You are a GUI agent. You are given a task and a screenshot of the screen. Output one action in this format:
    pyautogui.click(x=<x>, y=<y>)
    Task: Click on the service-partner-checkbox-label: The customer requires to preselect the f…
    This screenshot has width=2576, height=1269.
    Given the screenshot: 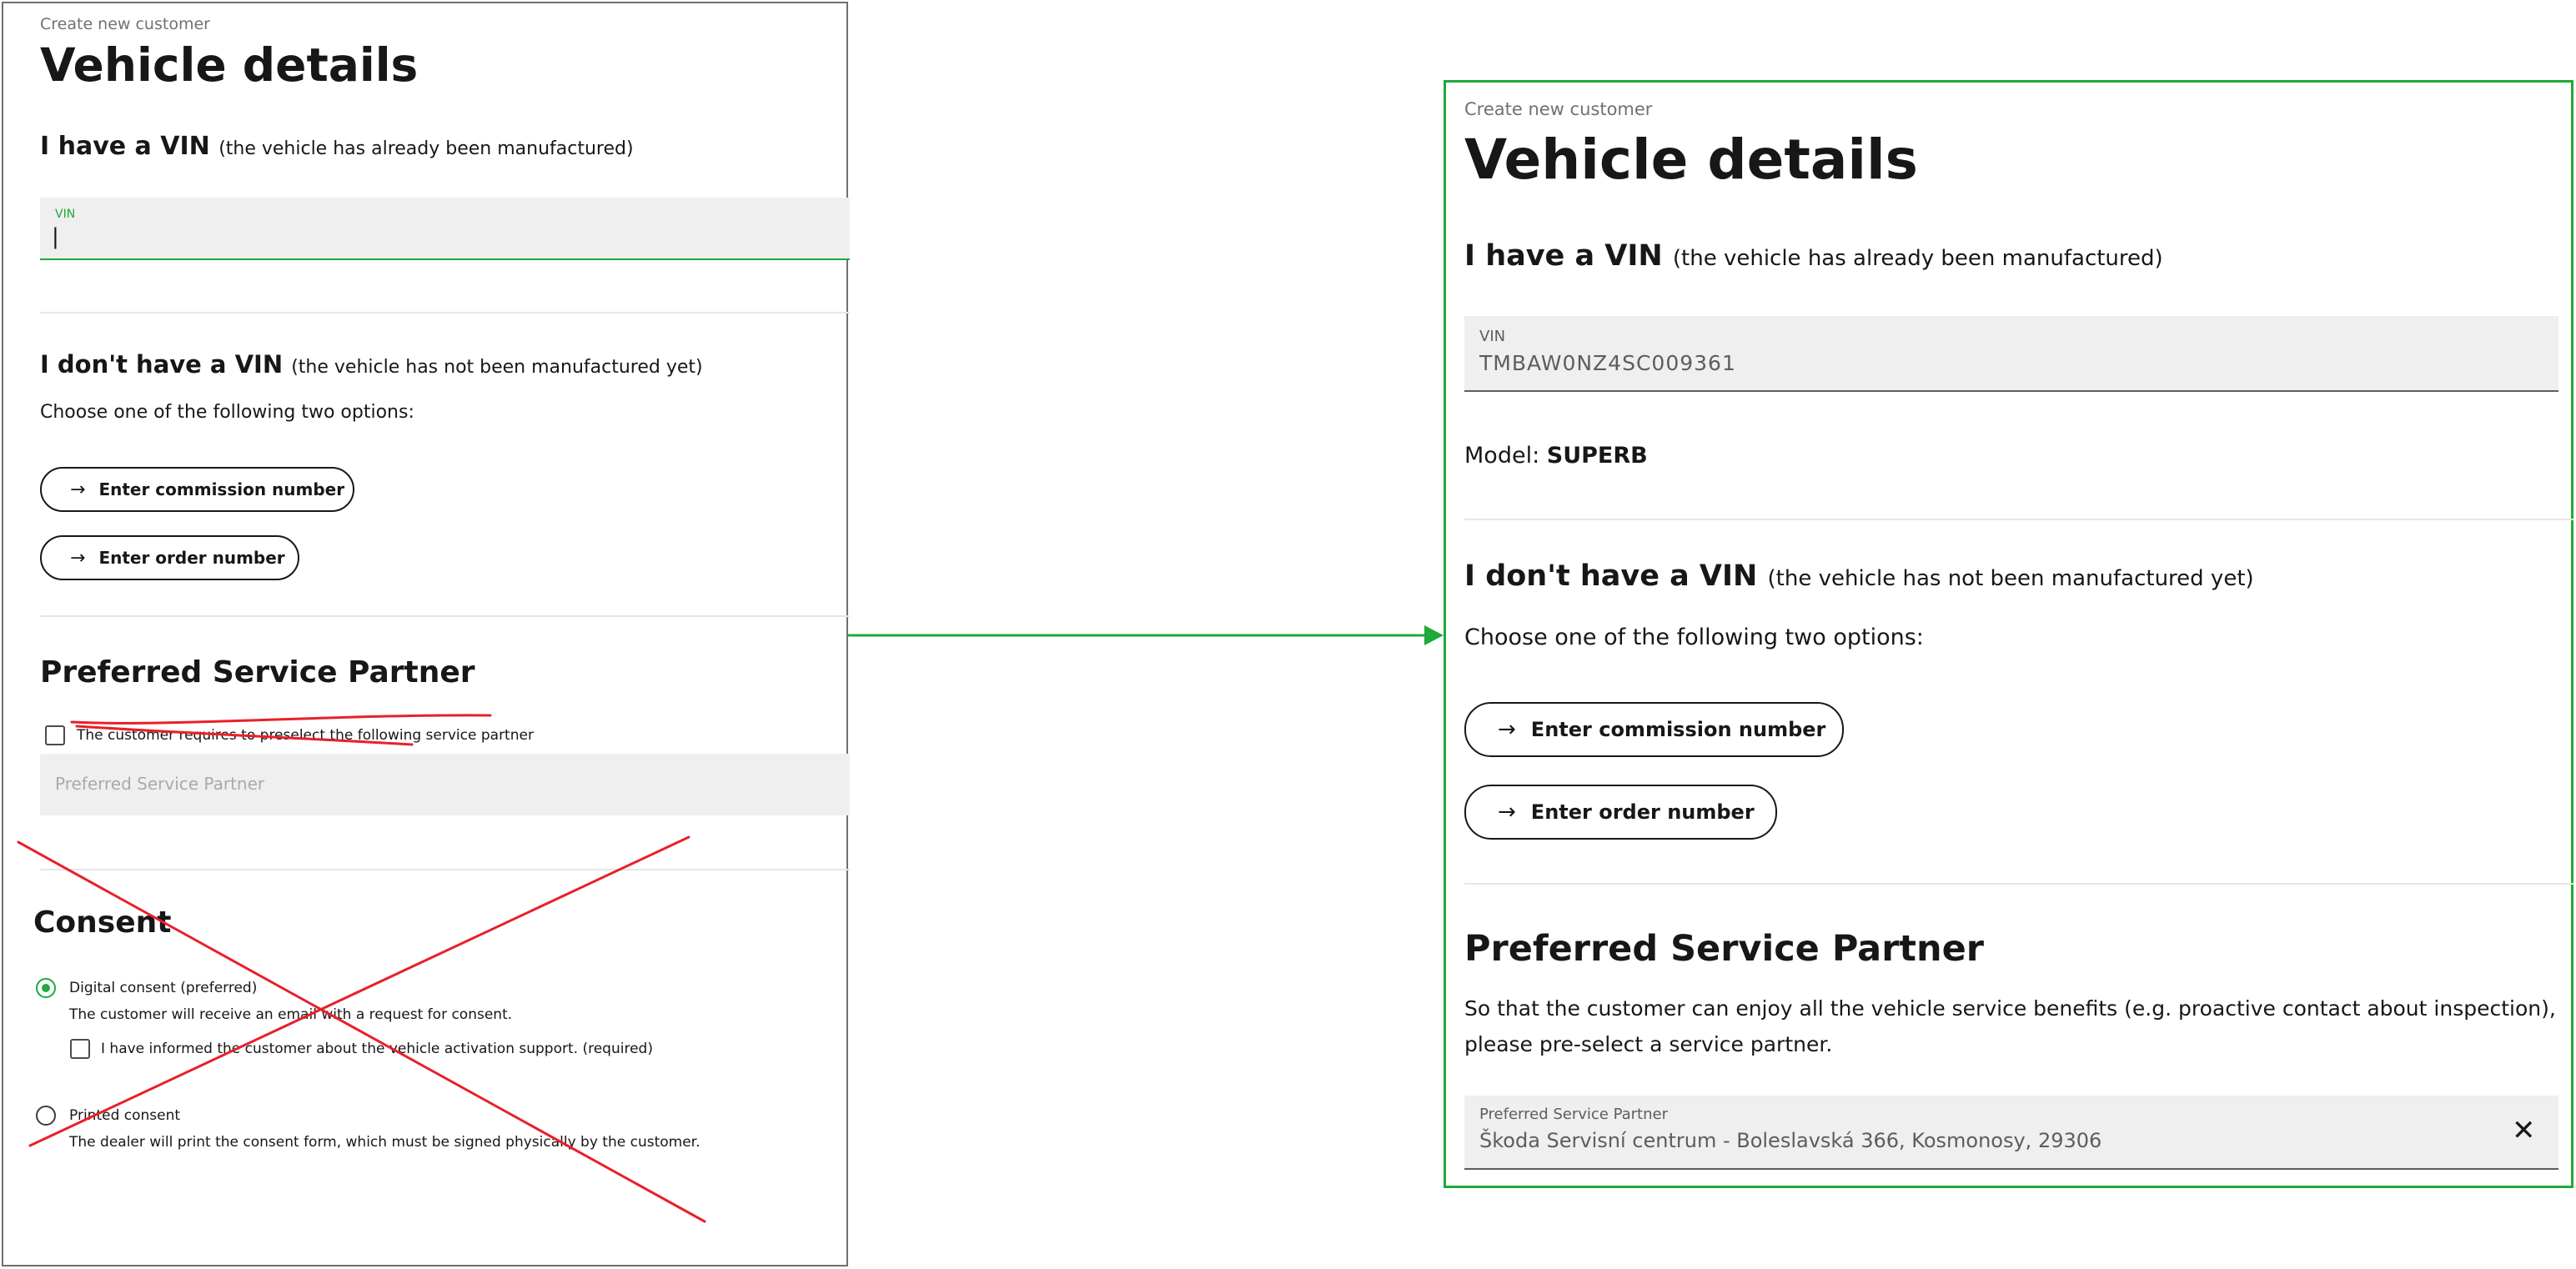 What is the action you would take?
    pyautogui.click(x=305, y=735)
    